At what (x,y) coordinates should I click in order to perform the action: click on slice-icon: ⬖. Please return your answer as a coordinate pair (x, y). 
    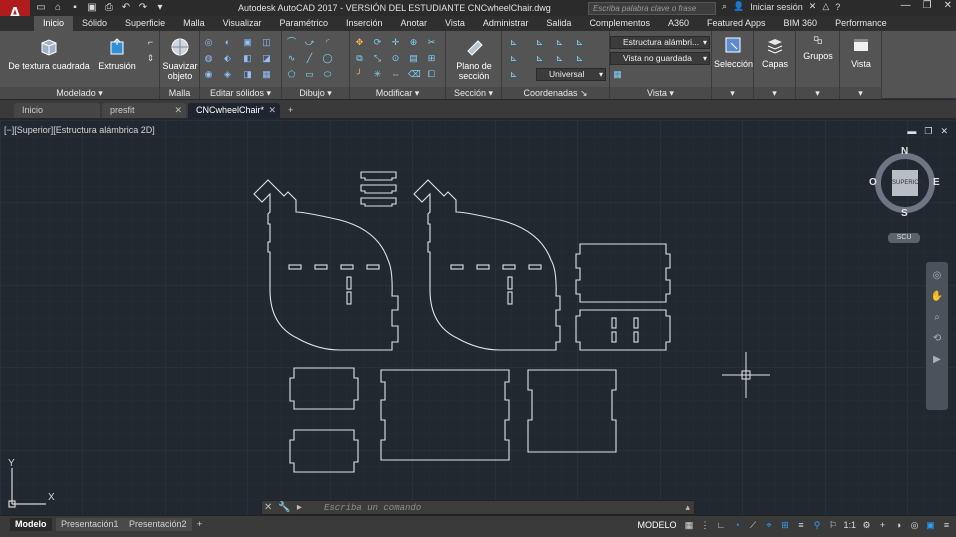
    Looking at the image, I should click on (227, 58).